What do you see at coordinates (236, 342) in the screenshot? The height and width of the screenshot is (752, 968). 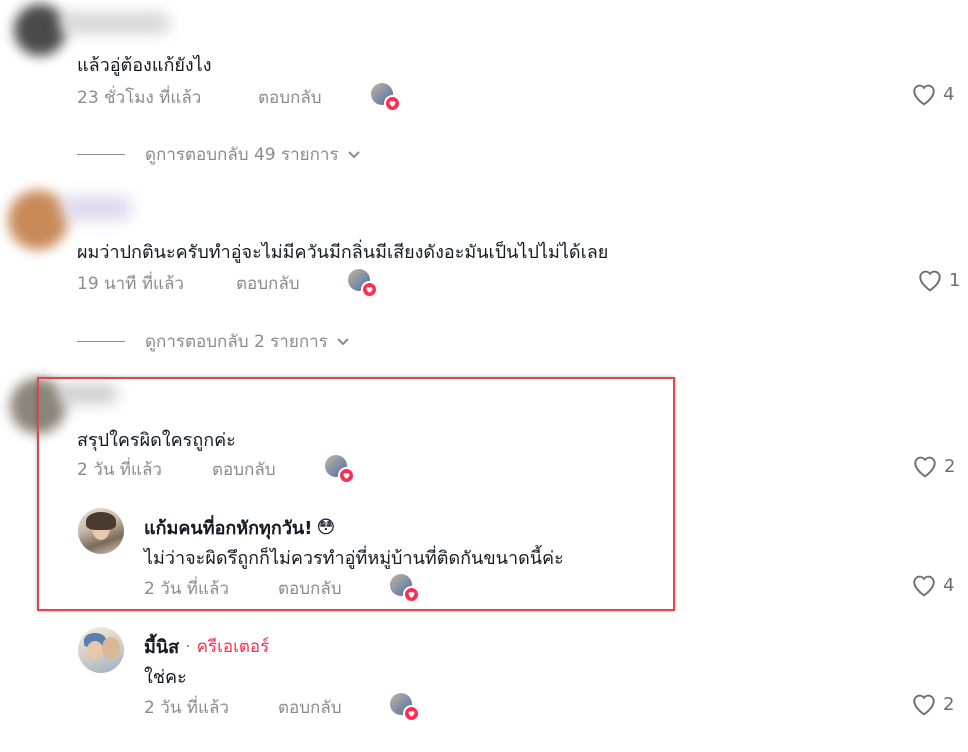 I see `view-replies-label: ดูการตอบกลับ 2 รายการ` at bounding box center [236, 342].